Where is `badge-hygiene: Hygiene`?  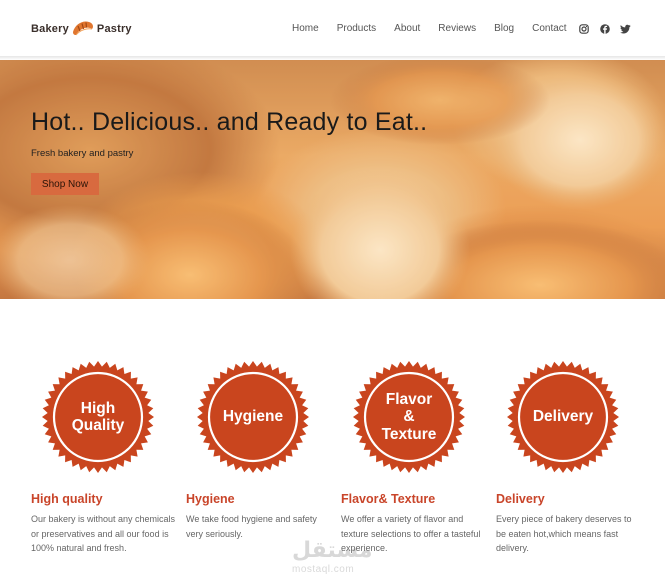 badge-hygiene: Hygiene is located at coordinates (253, 417).